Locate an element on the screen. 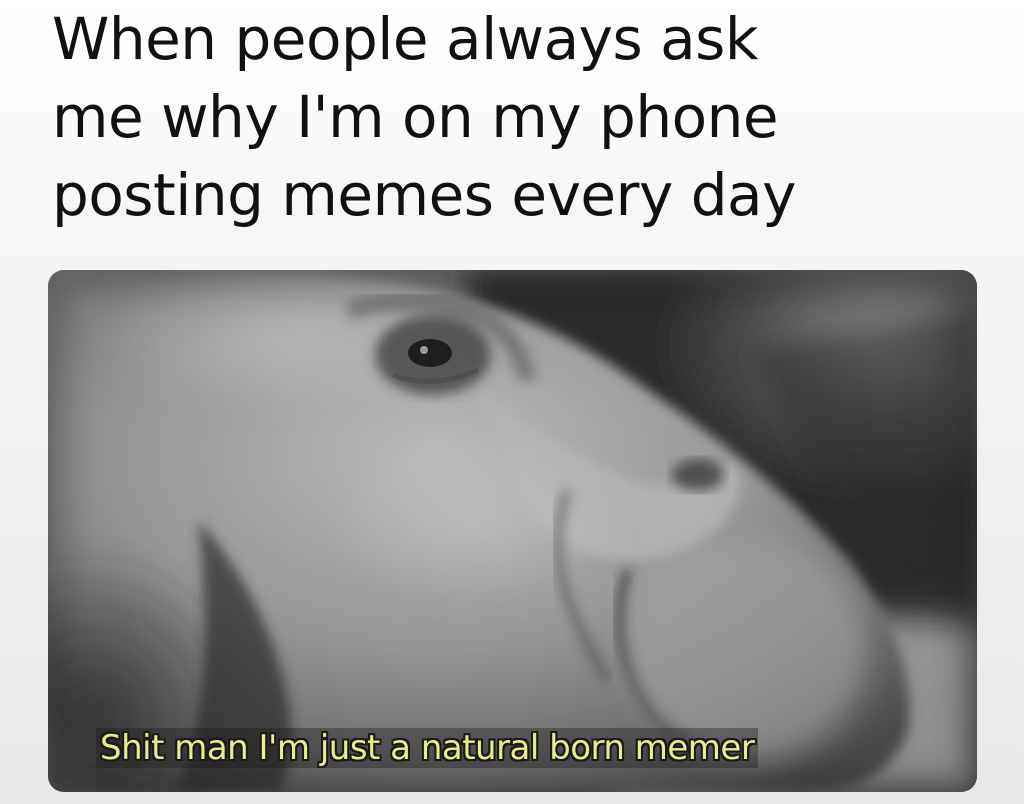 The image size is (1024, 804). movie-subtitle: Shit man I'm just a natural born memer is located at coordinates (427, 748).